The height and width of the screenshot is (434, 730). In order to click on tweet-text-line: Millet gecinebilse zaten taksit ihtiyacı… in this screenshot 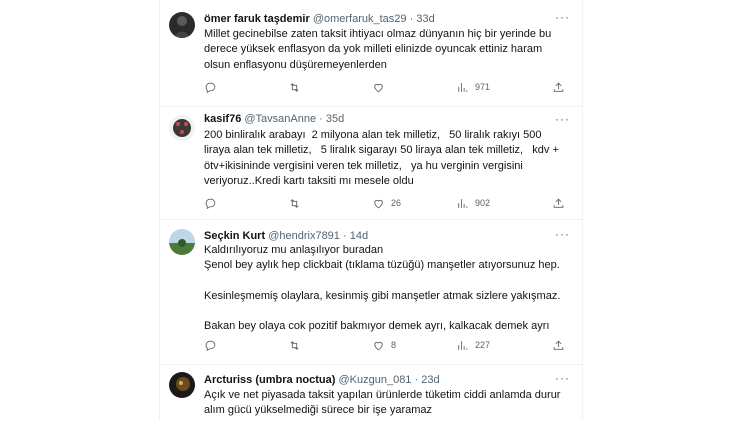, I will do `click(379, 49)`.